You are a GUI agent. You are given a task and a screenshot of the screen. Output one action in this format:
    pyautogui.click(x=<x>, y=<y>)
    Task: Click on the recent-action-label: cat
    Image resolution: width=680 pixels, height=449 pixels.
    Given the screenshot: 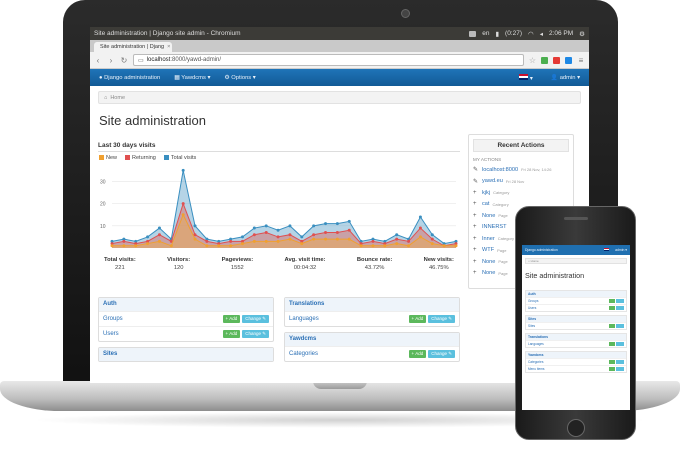 What is the action you would take?
    pyautogui.click(x=485, y=204)
    